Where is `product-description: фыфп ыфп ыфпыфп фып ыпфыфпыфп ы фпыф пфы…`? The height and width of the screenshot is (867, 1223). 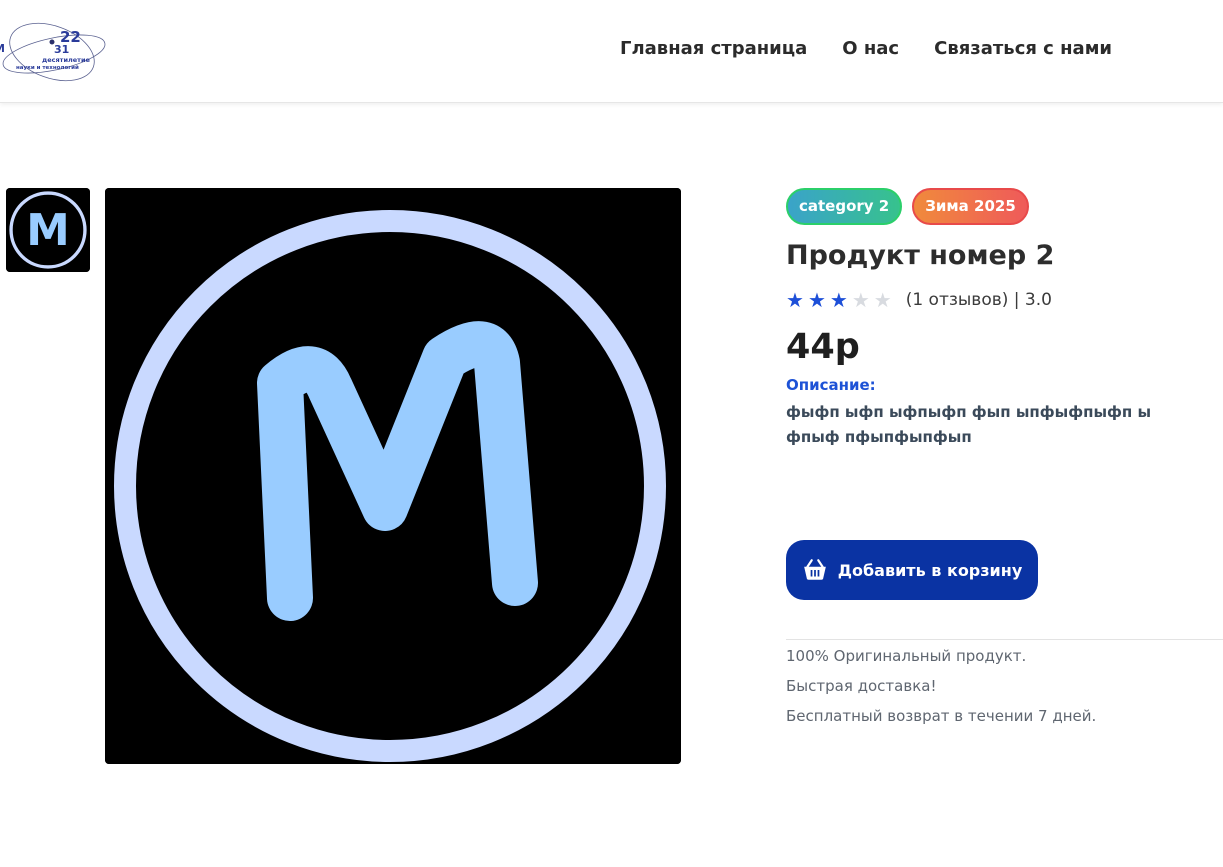 product-description: фыфп ыфп ыфпыфп фып ыпфыфпыфп ы фпыф пфы… is located at coordinates (969, 424).